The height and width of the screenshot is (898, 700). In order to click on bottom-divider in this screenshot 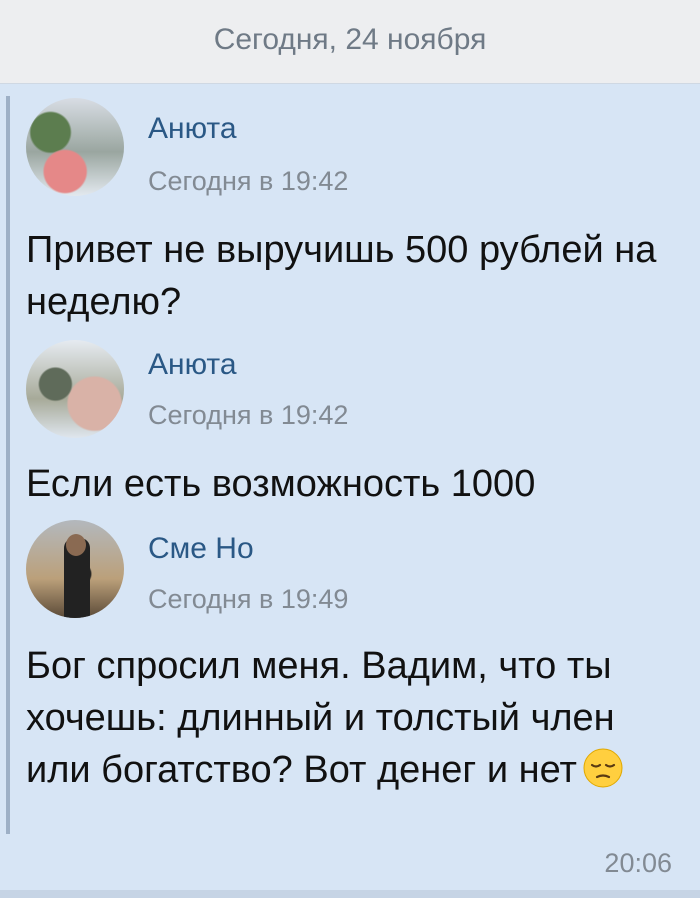, I will do `click(350, 894)`.